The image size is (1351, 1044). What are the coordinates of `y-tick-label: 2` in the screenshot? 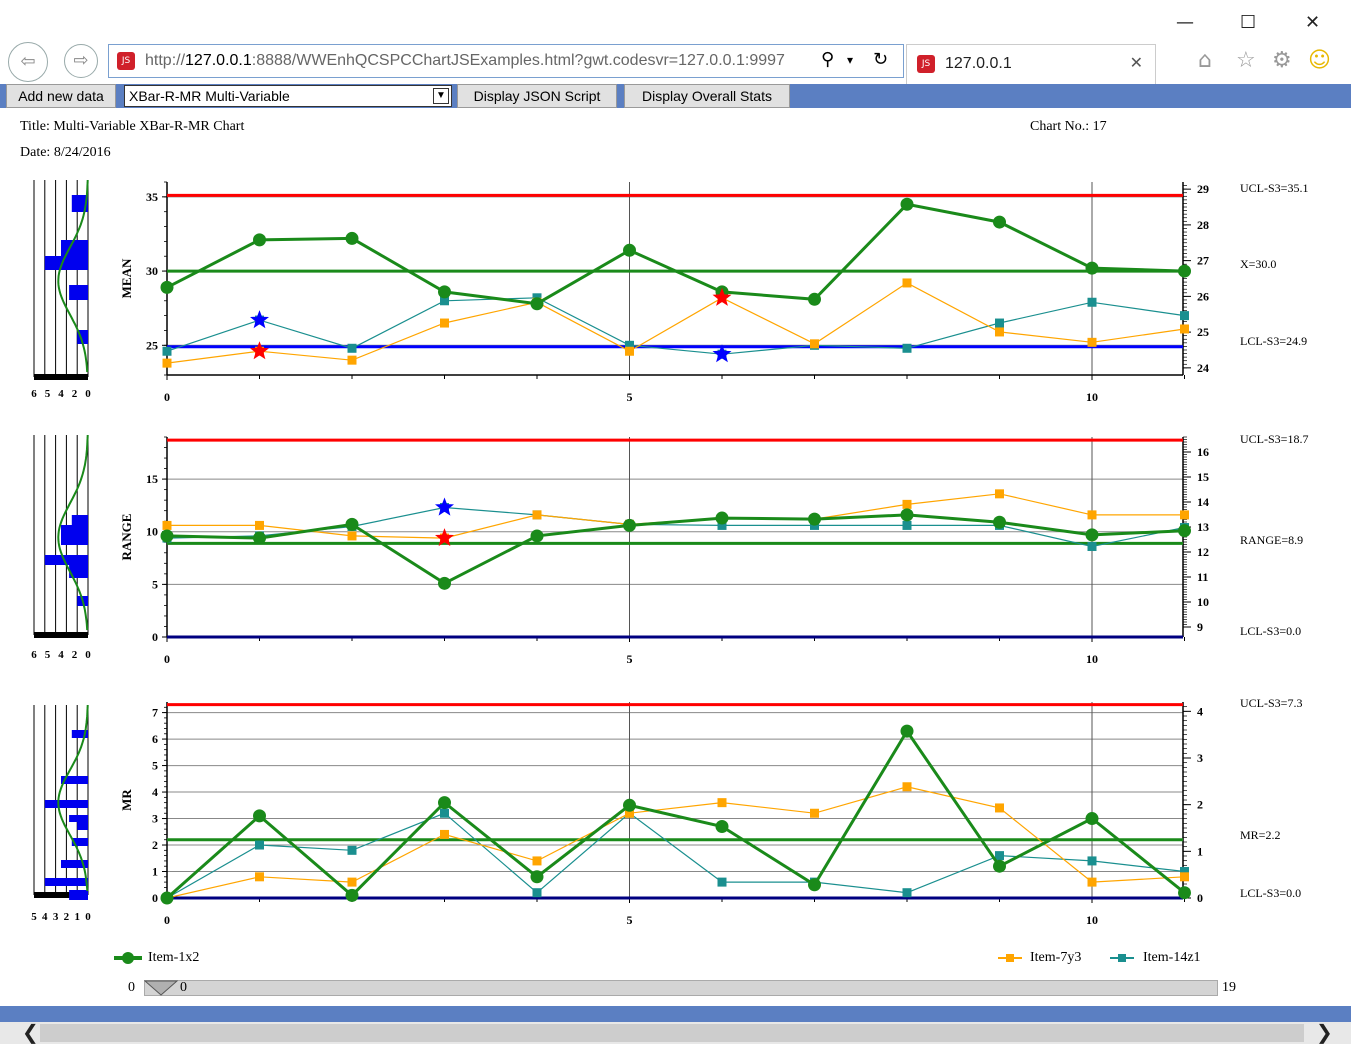 It's located at (155, 845).